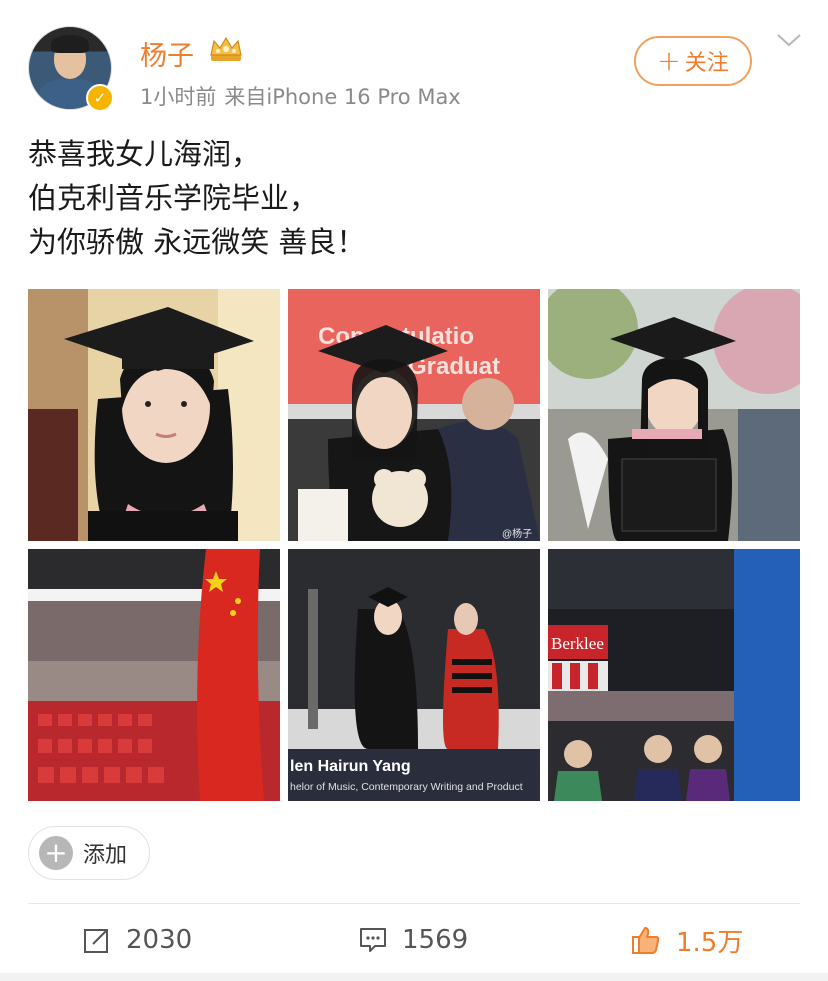 The height and width of the screenshot is (981, 828). I want to click on action-bar: 2030 1569 1.5万, so click(414, 940).